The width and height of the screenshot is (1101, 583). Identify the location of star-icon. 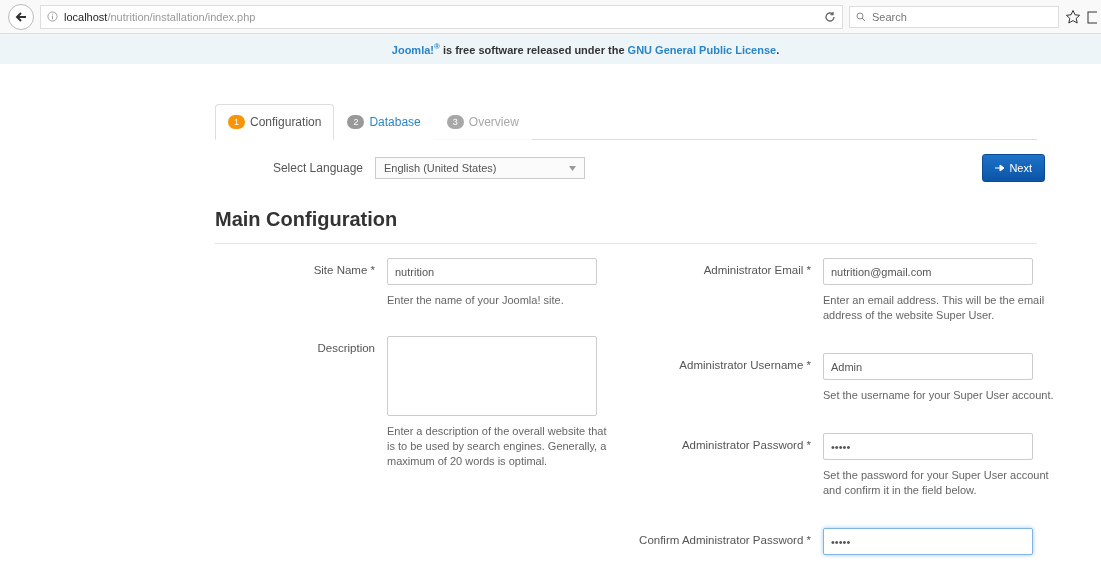
(1073, 16).